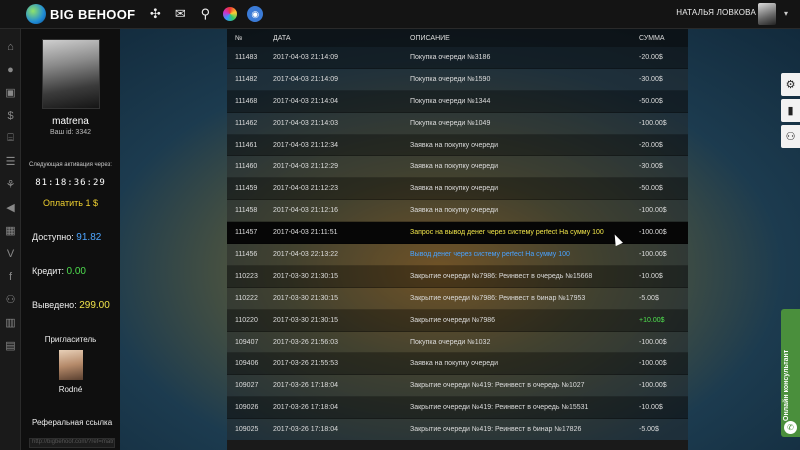 The width and height of the screenshot is (800, 450). I want to click on top-icons: ✣ ✉ ⚲ ◉, so click(205, 14).